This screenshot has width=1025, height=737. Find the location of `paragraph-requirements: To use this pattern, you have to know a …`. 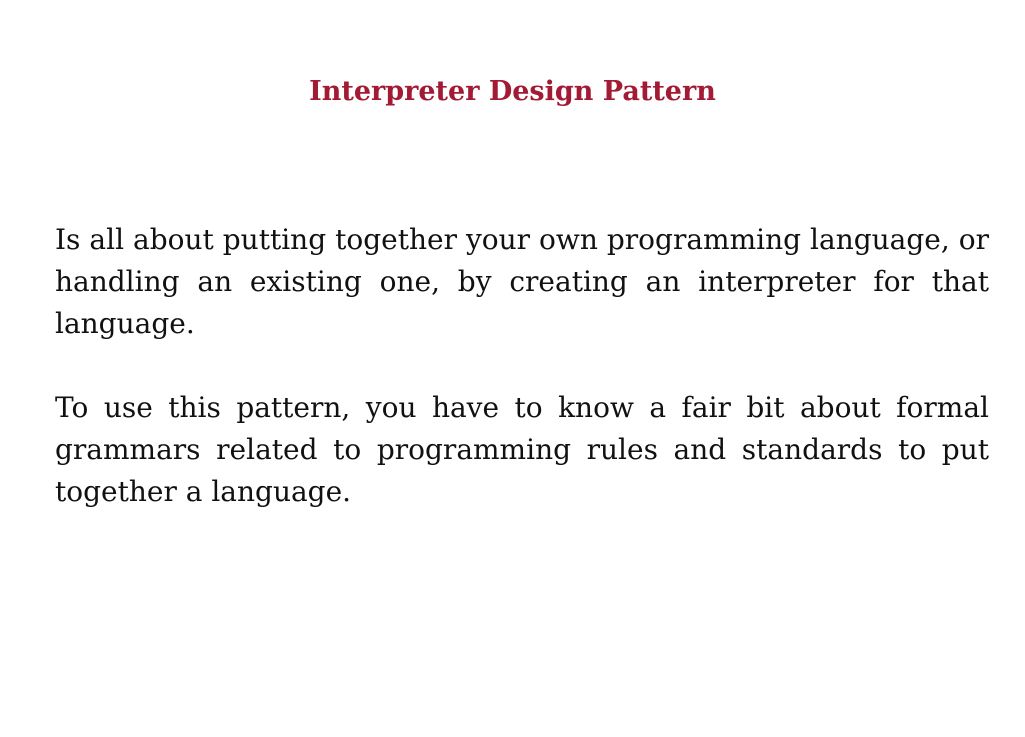

paragraph-requirements: To use this pattern, you have to know a … is located at coordinates (522, 449).